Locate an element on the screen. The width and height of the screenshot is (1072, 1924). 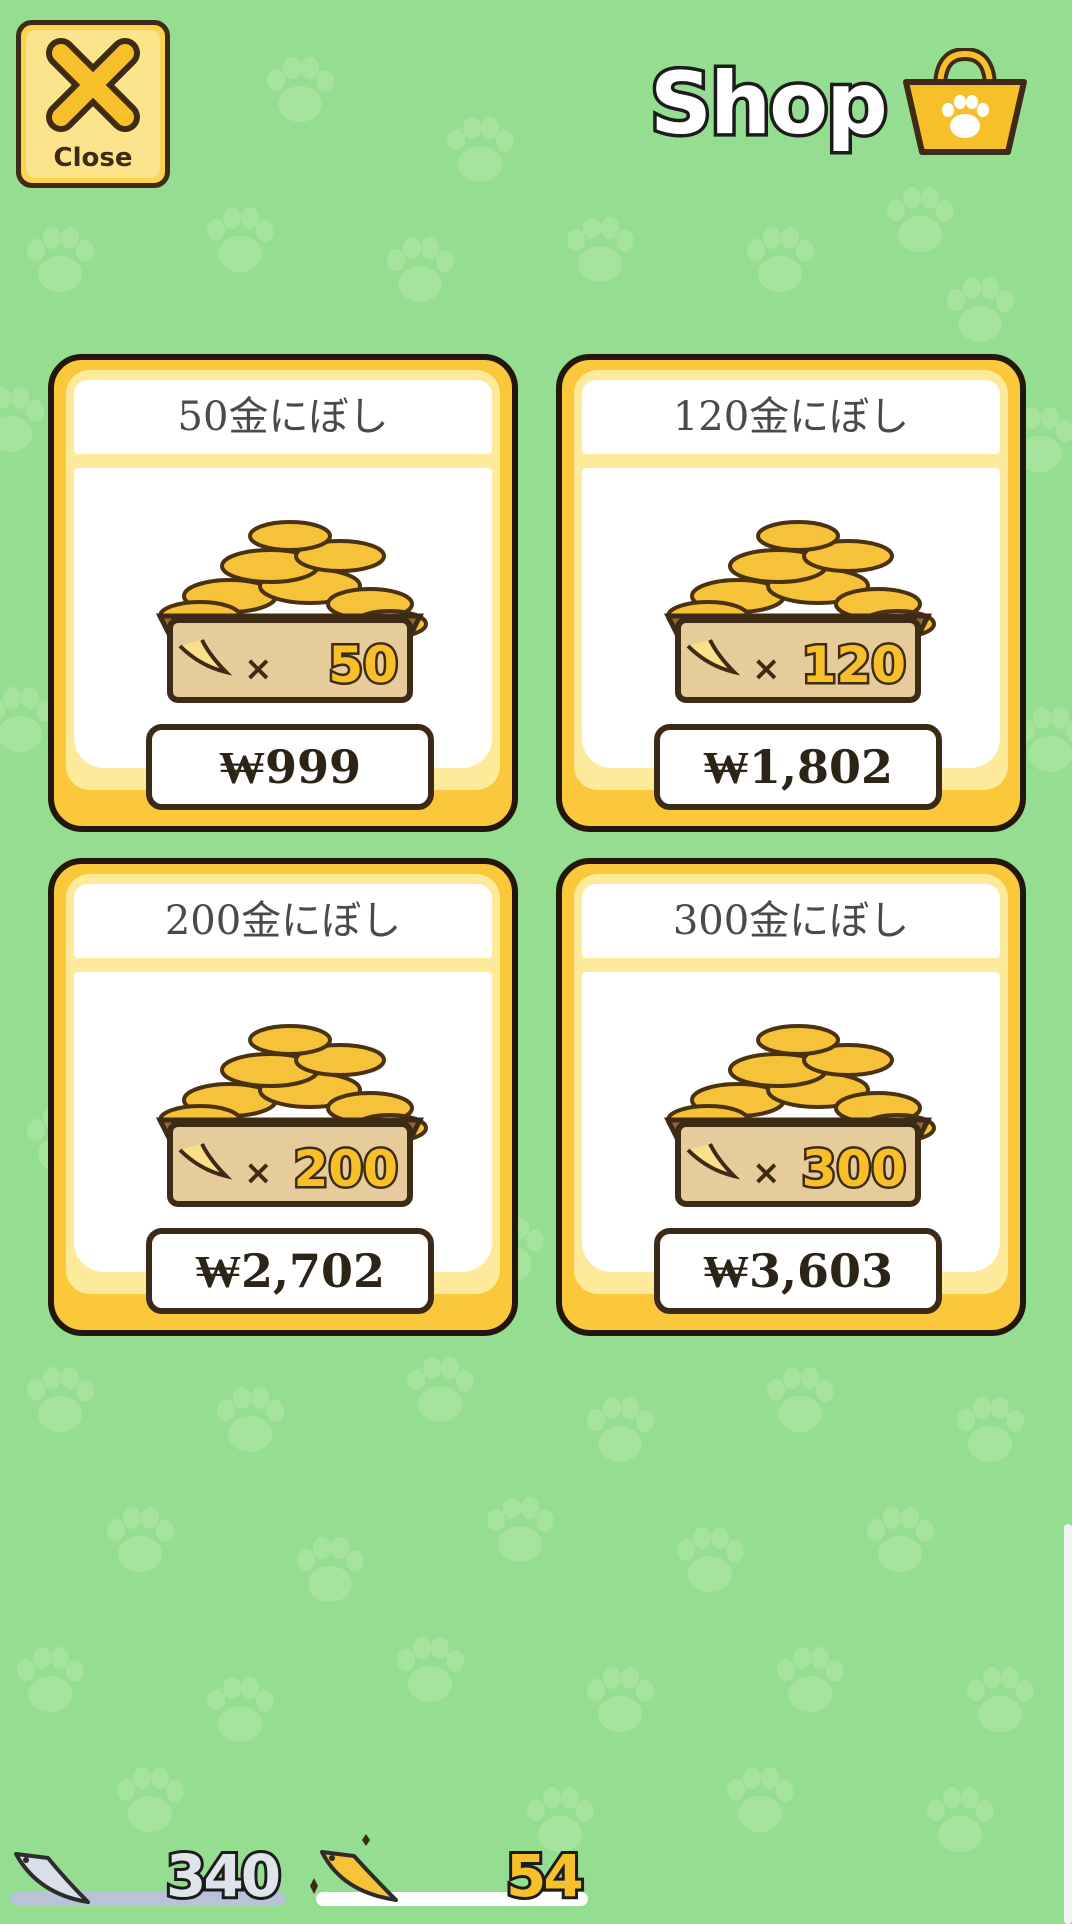
dried-fish-crate-icon: × 120 is located at coordinates (799, 611).